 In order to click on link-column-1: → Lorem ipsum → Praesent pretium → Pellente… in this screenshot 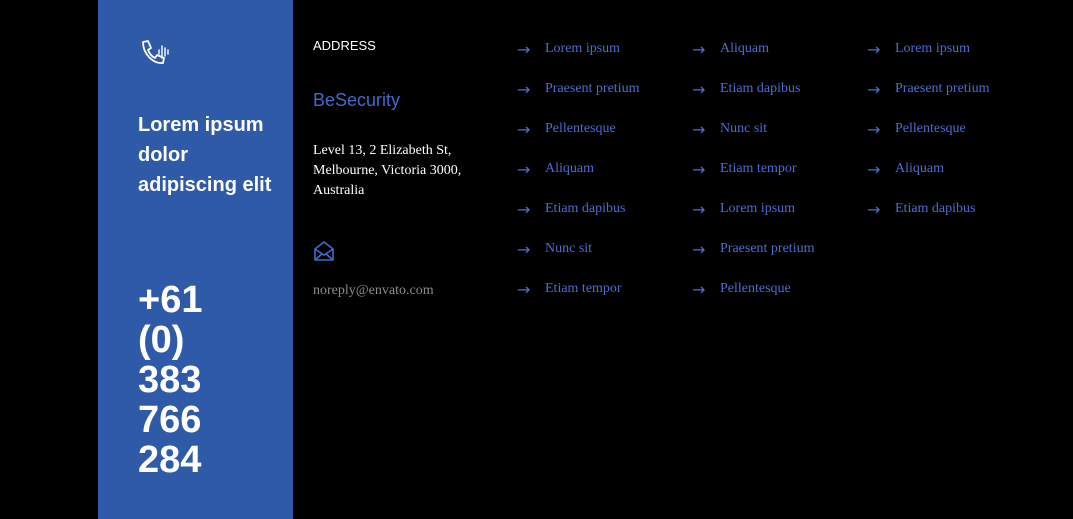, I will do `click(578, 179)`.